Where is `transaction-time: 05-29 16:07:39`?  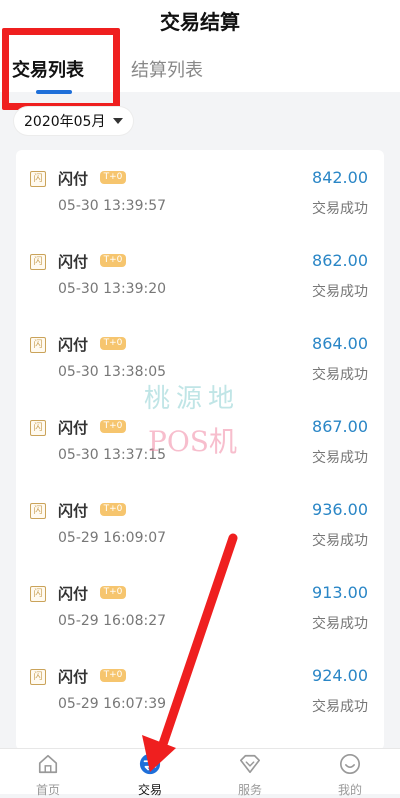
transaction-time: 05-29 16:07:39 is located at coordinates (112, 704).